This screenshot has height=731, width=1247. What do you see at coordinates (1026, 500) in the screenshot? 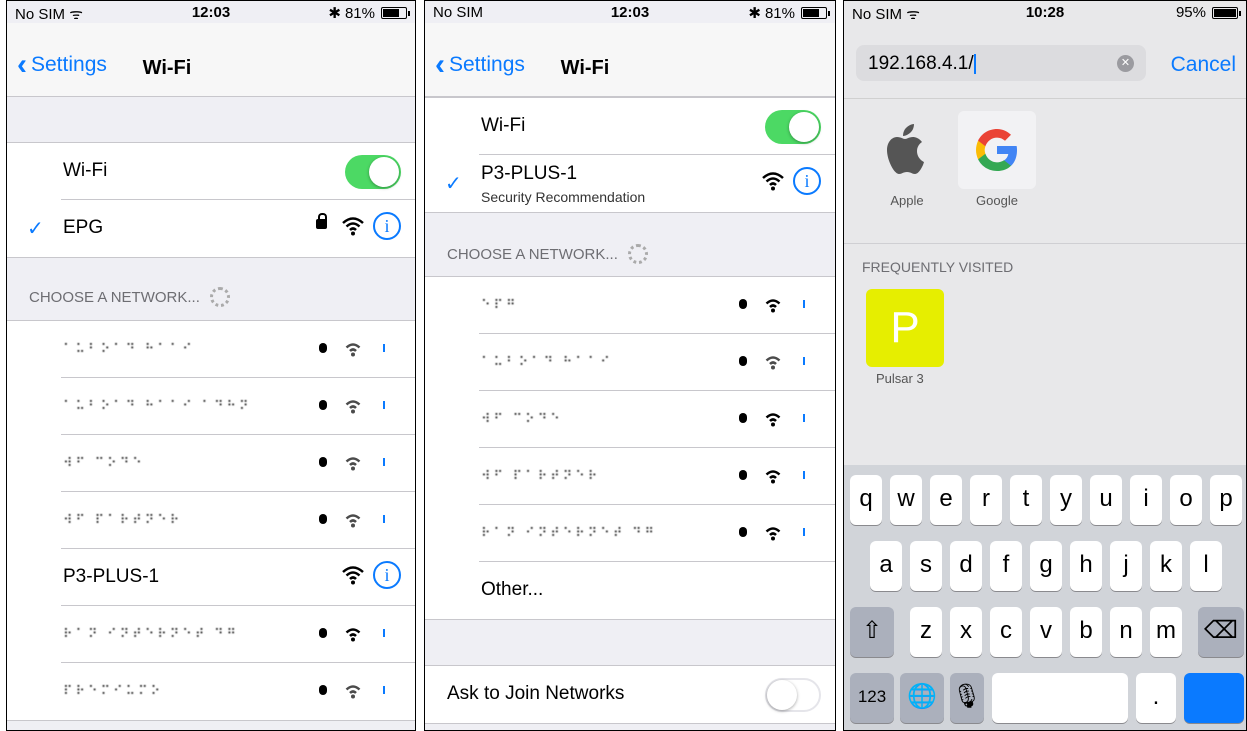
I see `key-t: t` at bounding box center [1026, 500].